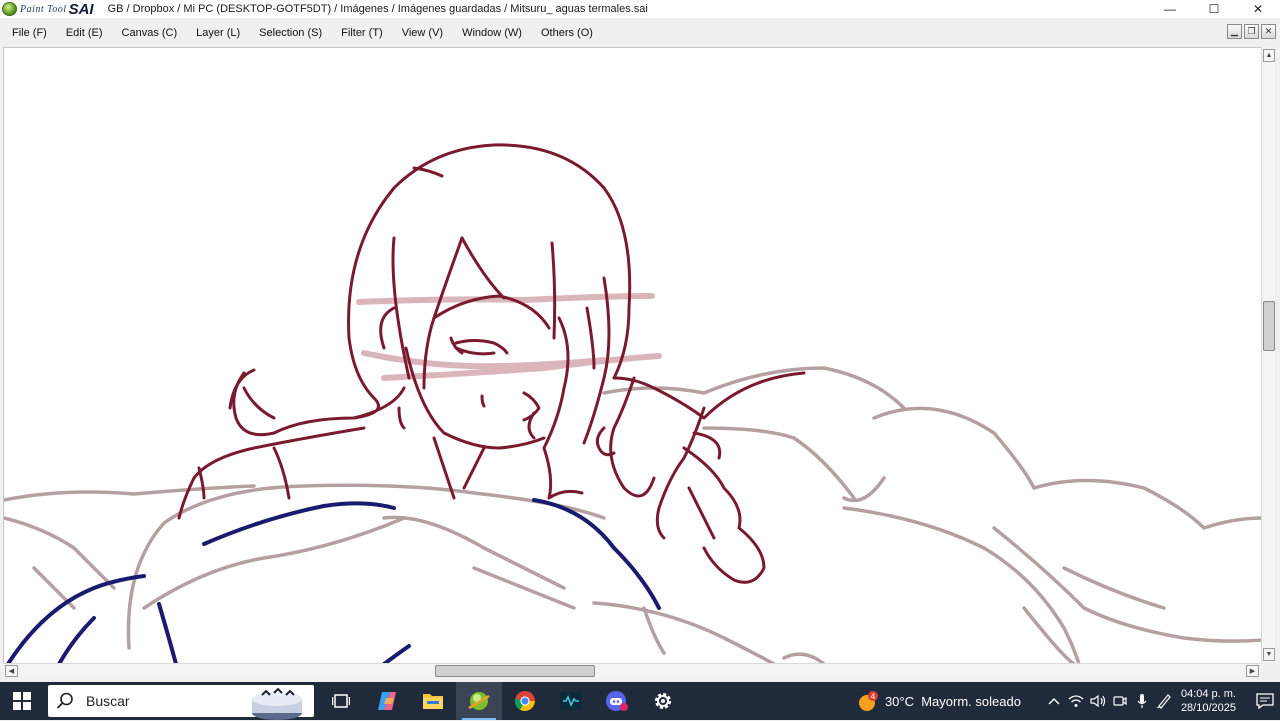 The image size is (1280, 721). I want to click on app-logo: Paint Tool SAI, so click(47, 9).